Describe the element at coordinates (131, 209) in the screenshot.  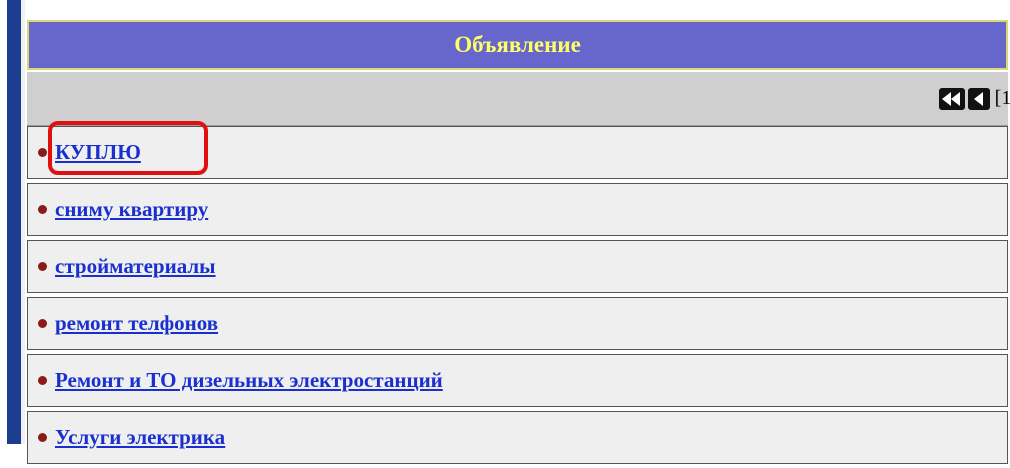
I see `category-link-snimu-kvartiru: сниму квартиру` at that location.